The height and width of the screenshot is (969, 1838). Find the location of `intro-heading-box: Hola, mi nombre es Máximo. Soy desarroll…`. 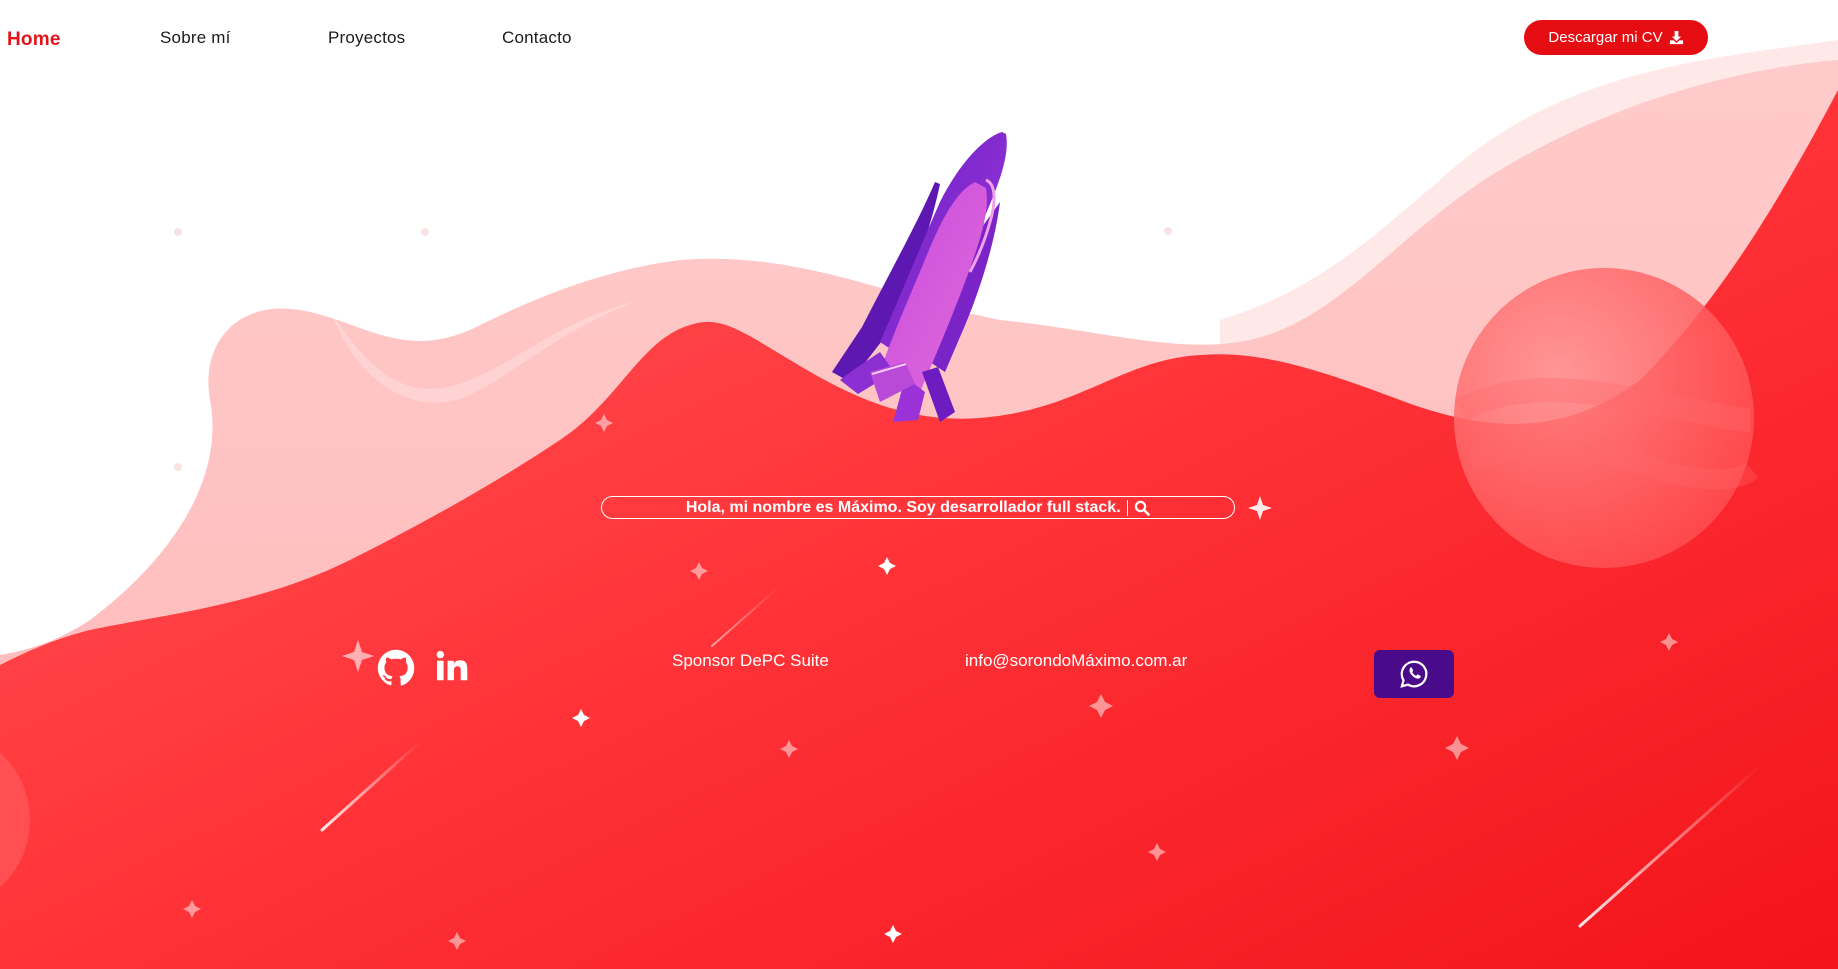

intro-heading-box: Hola, mi nombre es Máximo. Soy desarroll… is located at coordinates (918, 507).